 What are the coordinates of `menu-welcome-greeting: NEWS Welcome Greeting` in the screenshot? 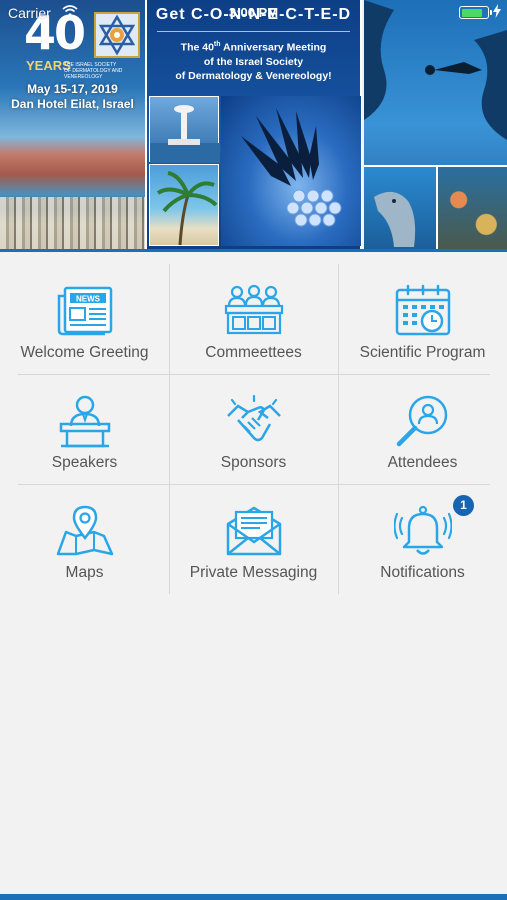 It's located at (84, 319).